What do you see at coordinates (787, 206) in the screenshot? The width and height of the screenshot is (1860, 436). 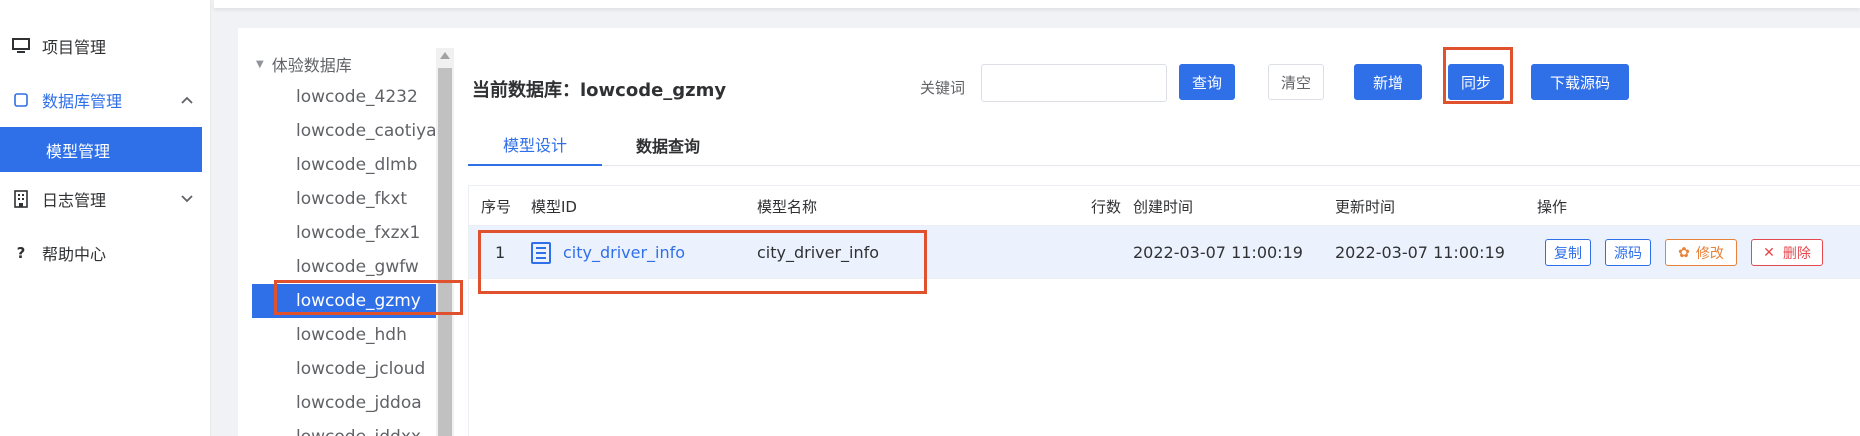 I see `column-header-model-name: 模型名称` at bounding box center [787, 206].